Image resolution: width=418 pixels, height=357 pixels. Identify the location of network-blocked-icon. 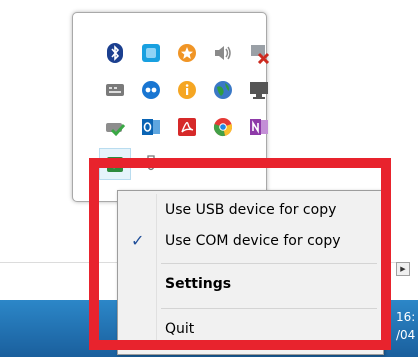
(259, 53).